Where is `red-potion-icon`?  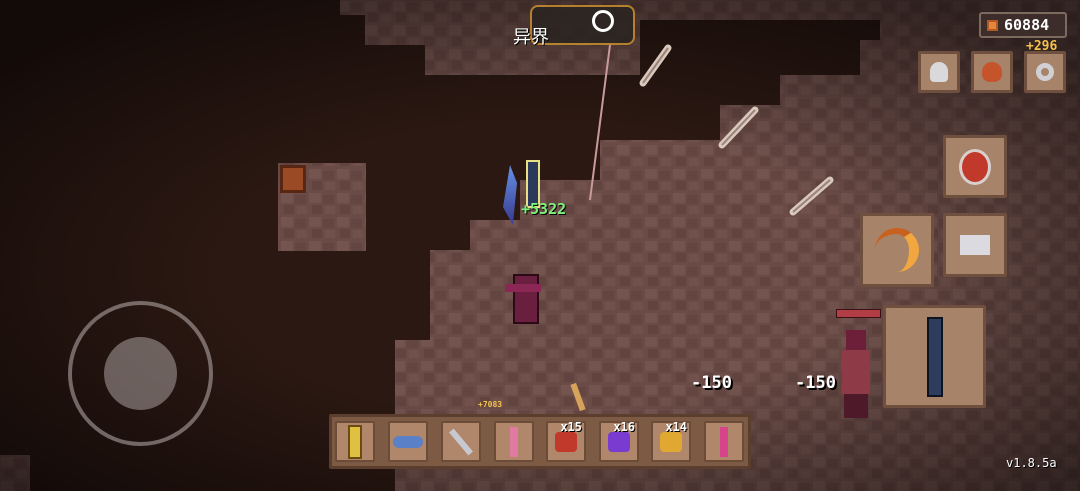
red-potion-icon is located at coordinates (566, 441).